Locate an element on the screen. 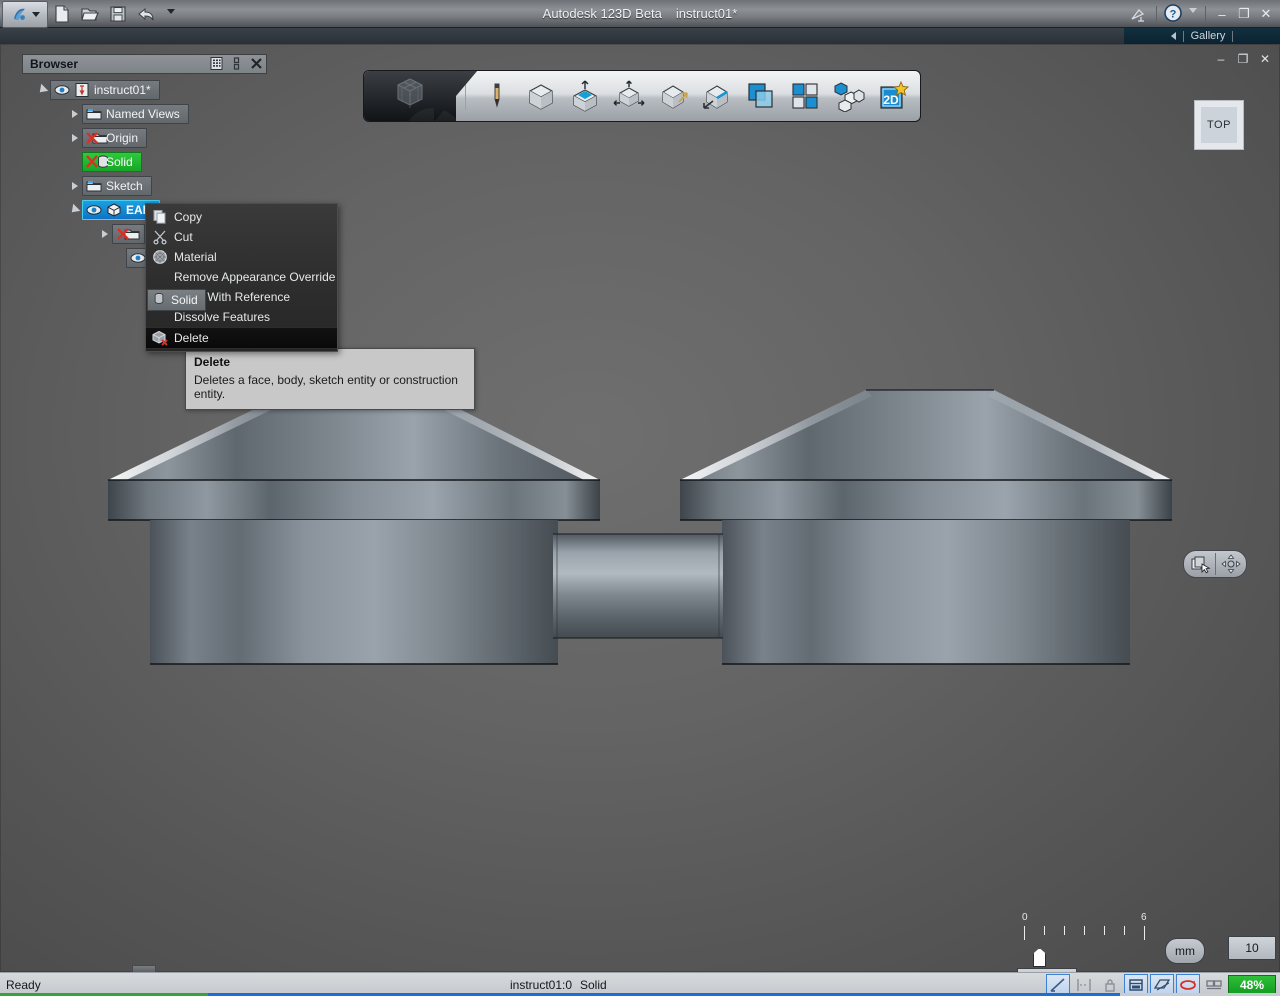 The image size is (1280, 996). cube-arrow-icon is located at coordinates (673, 96).